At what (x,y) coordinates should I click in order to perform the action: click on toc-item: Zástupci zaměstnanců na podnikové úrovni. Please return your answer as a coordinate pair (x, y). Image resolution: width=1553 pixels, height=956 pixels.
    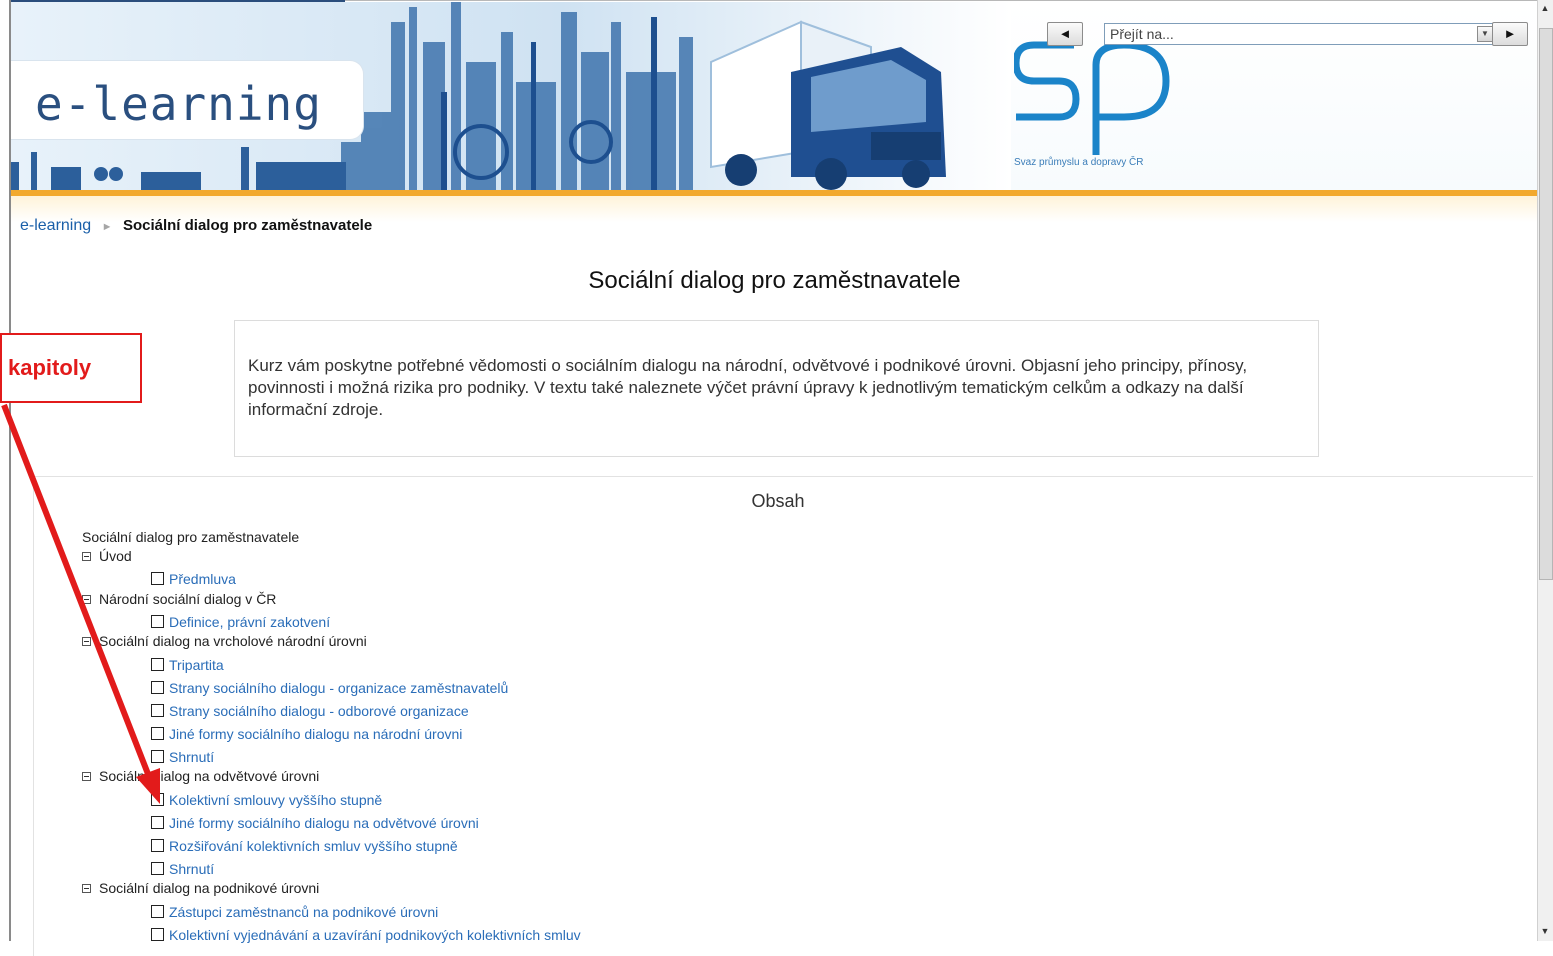
    Looking at the image, I should click on (294, 912).